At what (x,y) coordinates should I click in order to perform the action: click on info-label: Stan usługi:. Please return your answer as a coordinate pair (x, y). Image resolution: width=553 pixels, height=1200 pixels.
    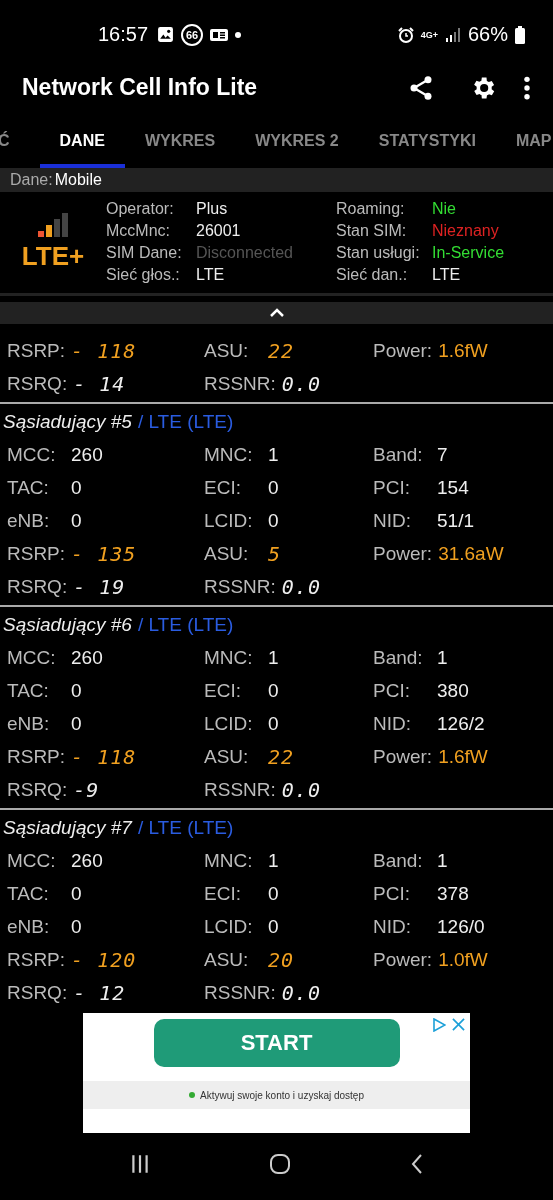
    Looking at the image, I should click on (378, 253).